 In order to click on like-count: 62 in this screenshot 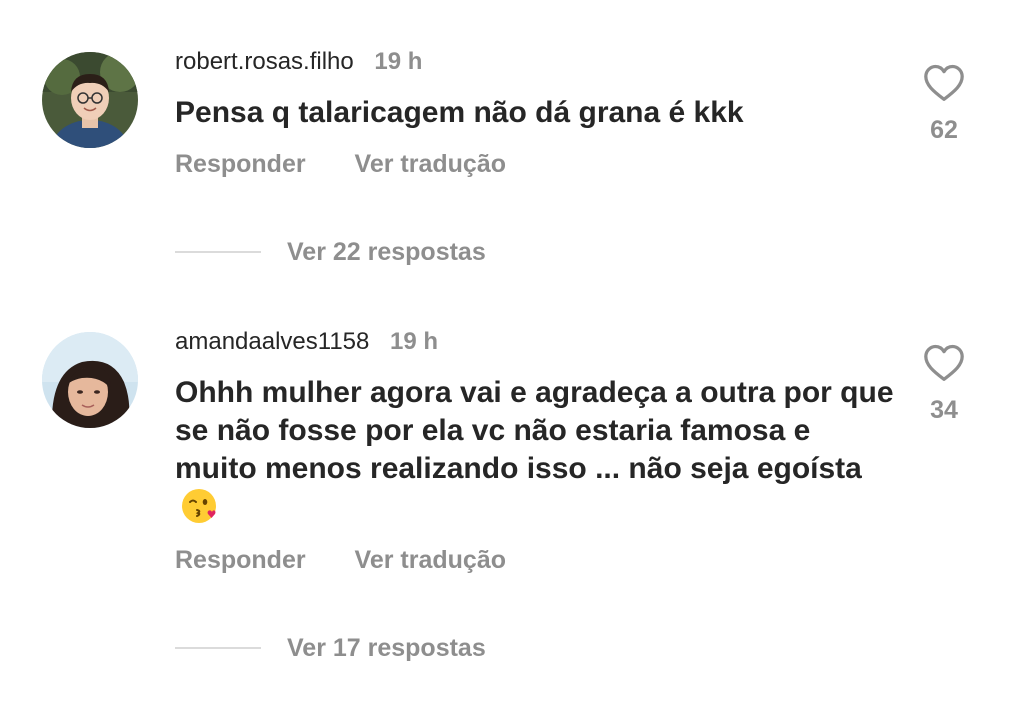, I will do `click(944, 130)`.